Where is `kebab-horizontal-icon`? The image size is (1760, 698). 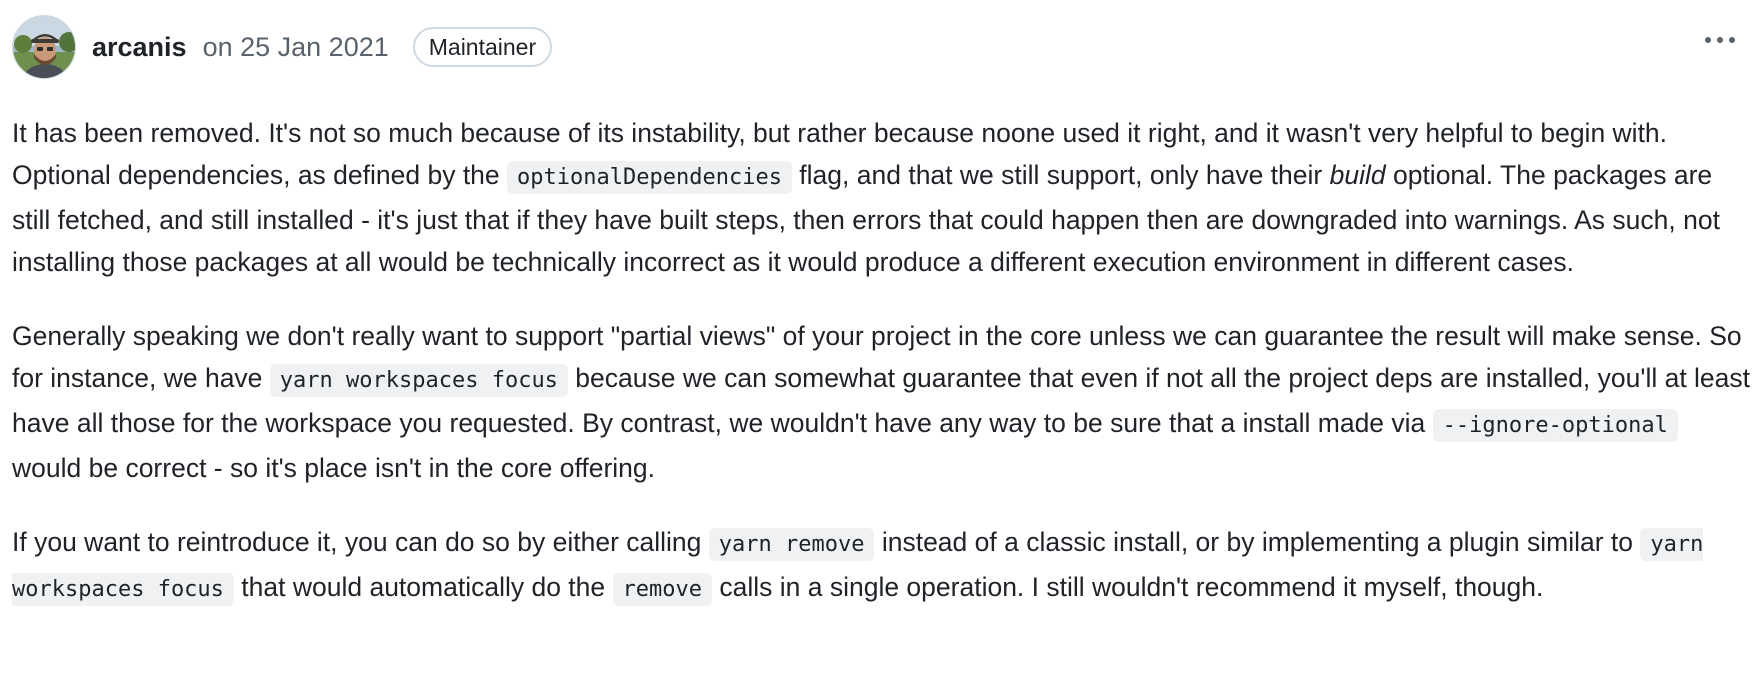
kebab-horizontal-icon is located at coordinates (1720, 40).